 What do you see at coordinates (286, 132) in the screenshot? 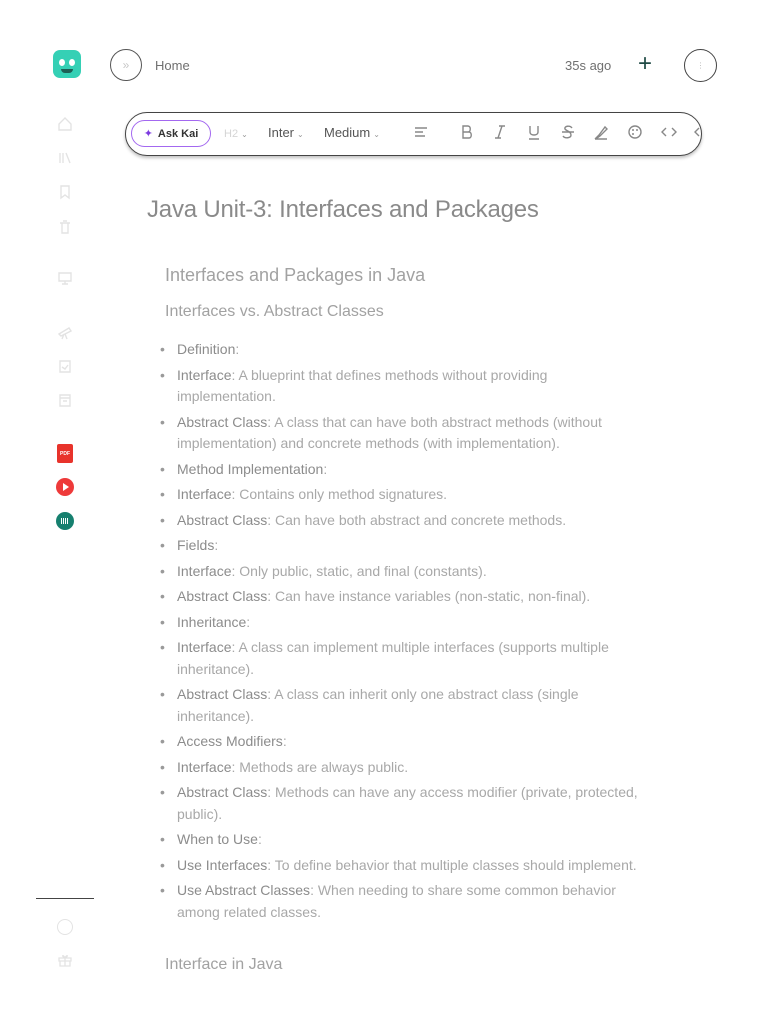
I see `font-family-dropdown: Inter ⌄` at bounding box center [286, 132].